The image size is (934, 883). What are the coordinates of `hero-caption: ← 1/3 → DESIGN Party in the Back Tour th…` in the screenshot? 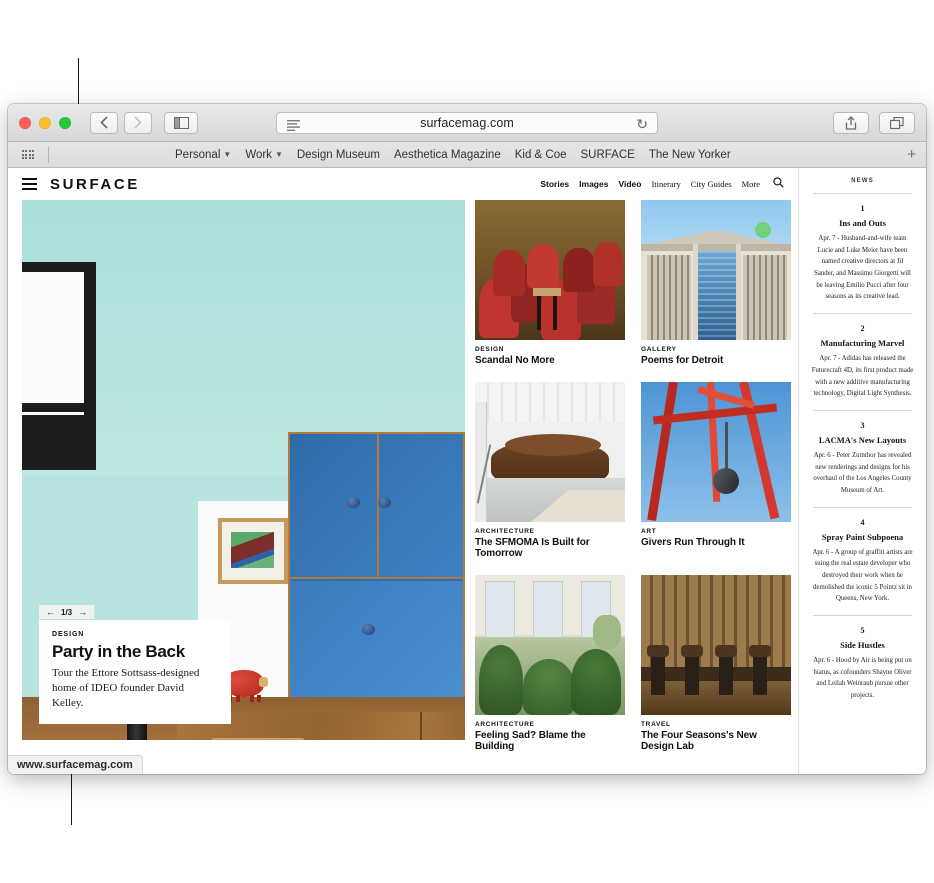 It's located at (135, 663).